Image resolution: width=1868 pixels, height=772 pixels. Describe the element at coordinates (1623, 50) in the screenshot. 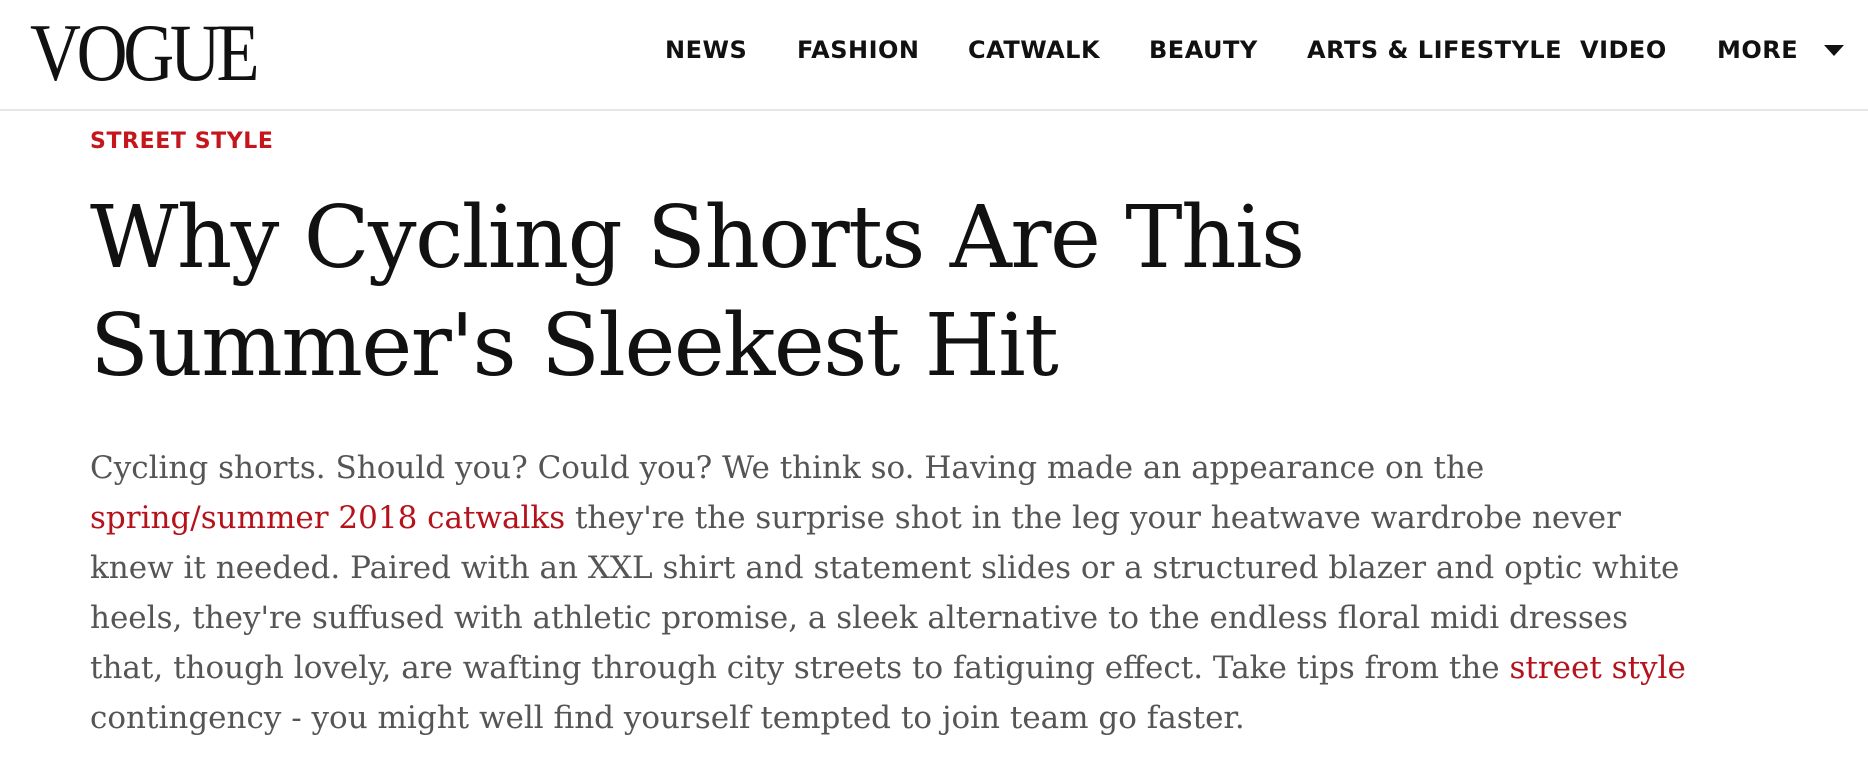

I see `nav-item-video: VIDEO` at that location.